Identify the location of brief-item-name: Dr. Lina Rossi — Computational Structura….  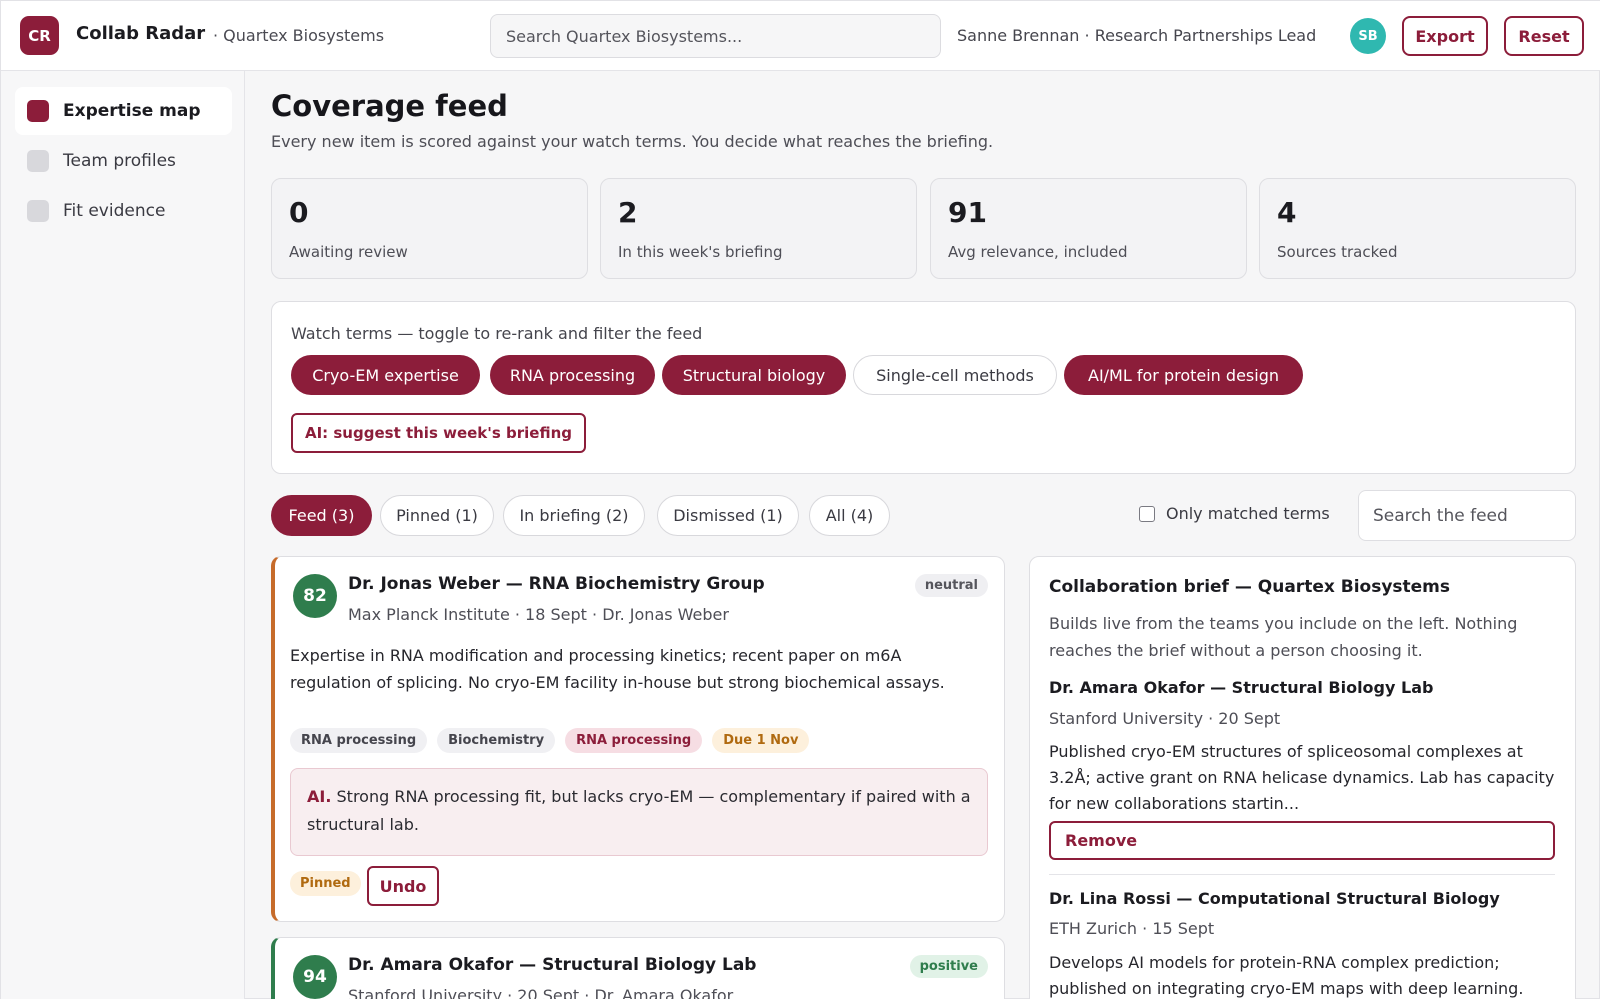
(1274, 898).